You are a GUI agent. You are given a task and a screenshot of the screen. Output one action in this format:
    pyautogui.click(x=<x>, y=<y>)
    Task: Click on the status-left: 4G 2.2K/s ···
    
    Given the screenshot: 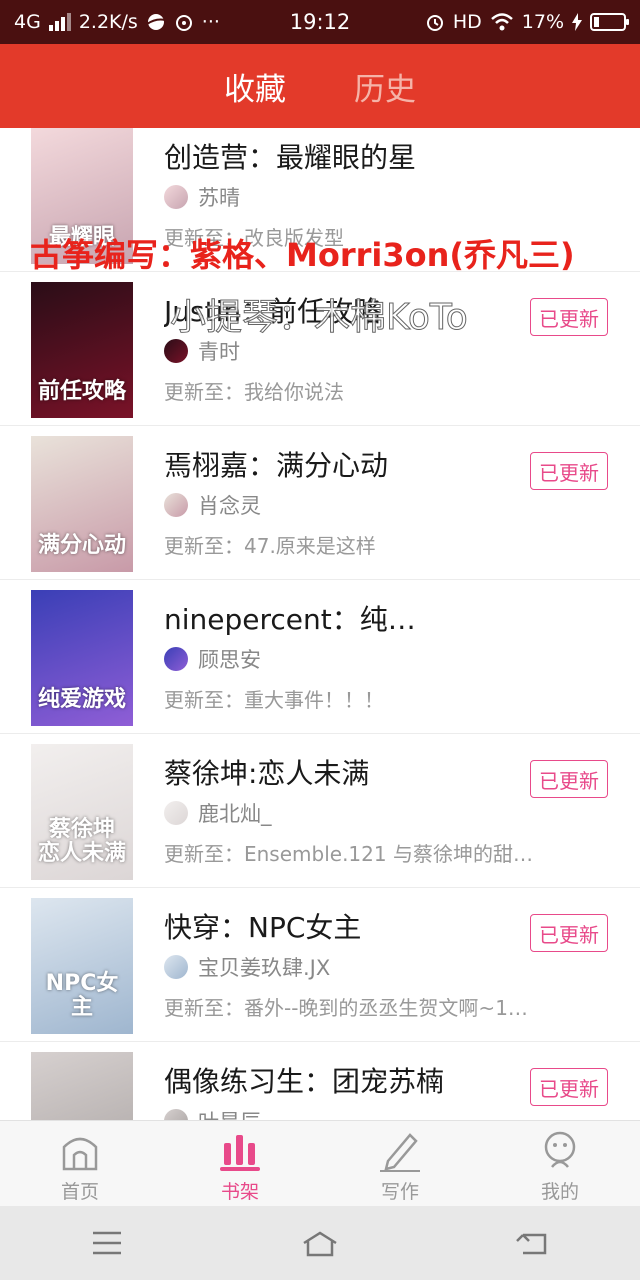 What is the action you would take?
    pyautogui.click(x=117, y=22)
    